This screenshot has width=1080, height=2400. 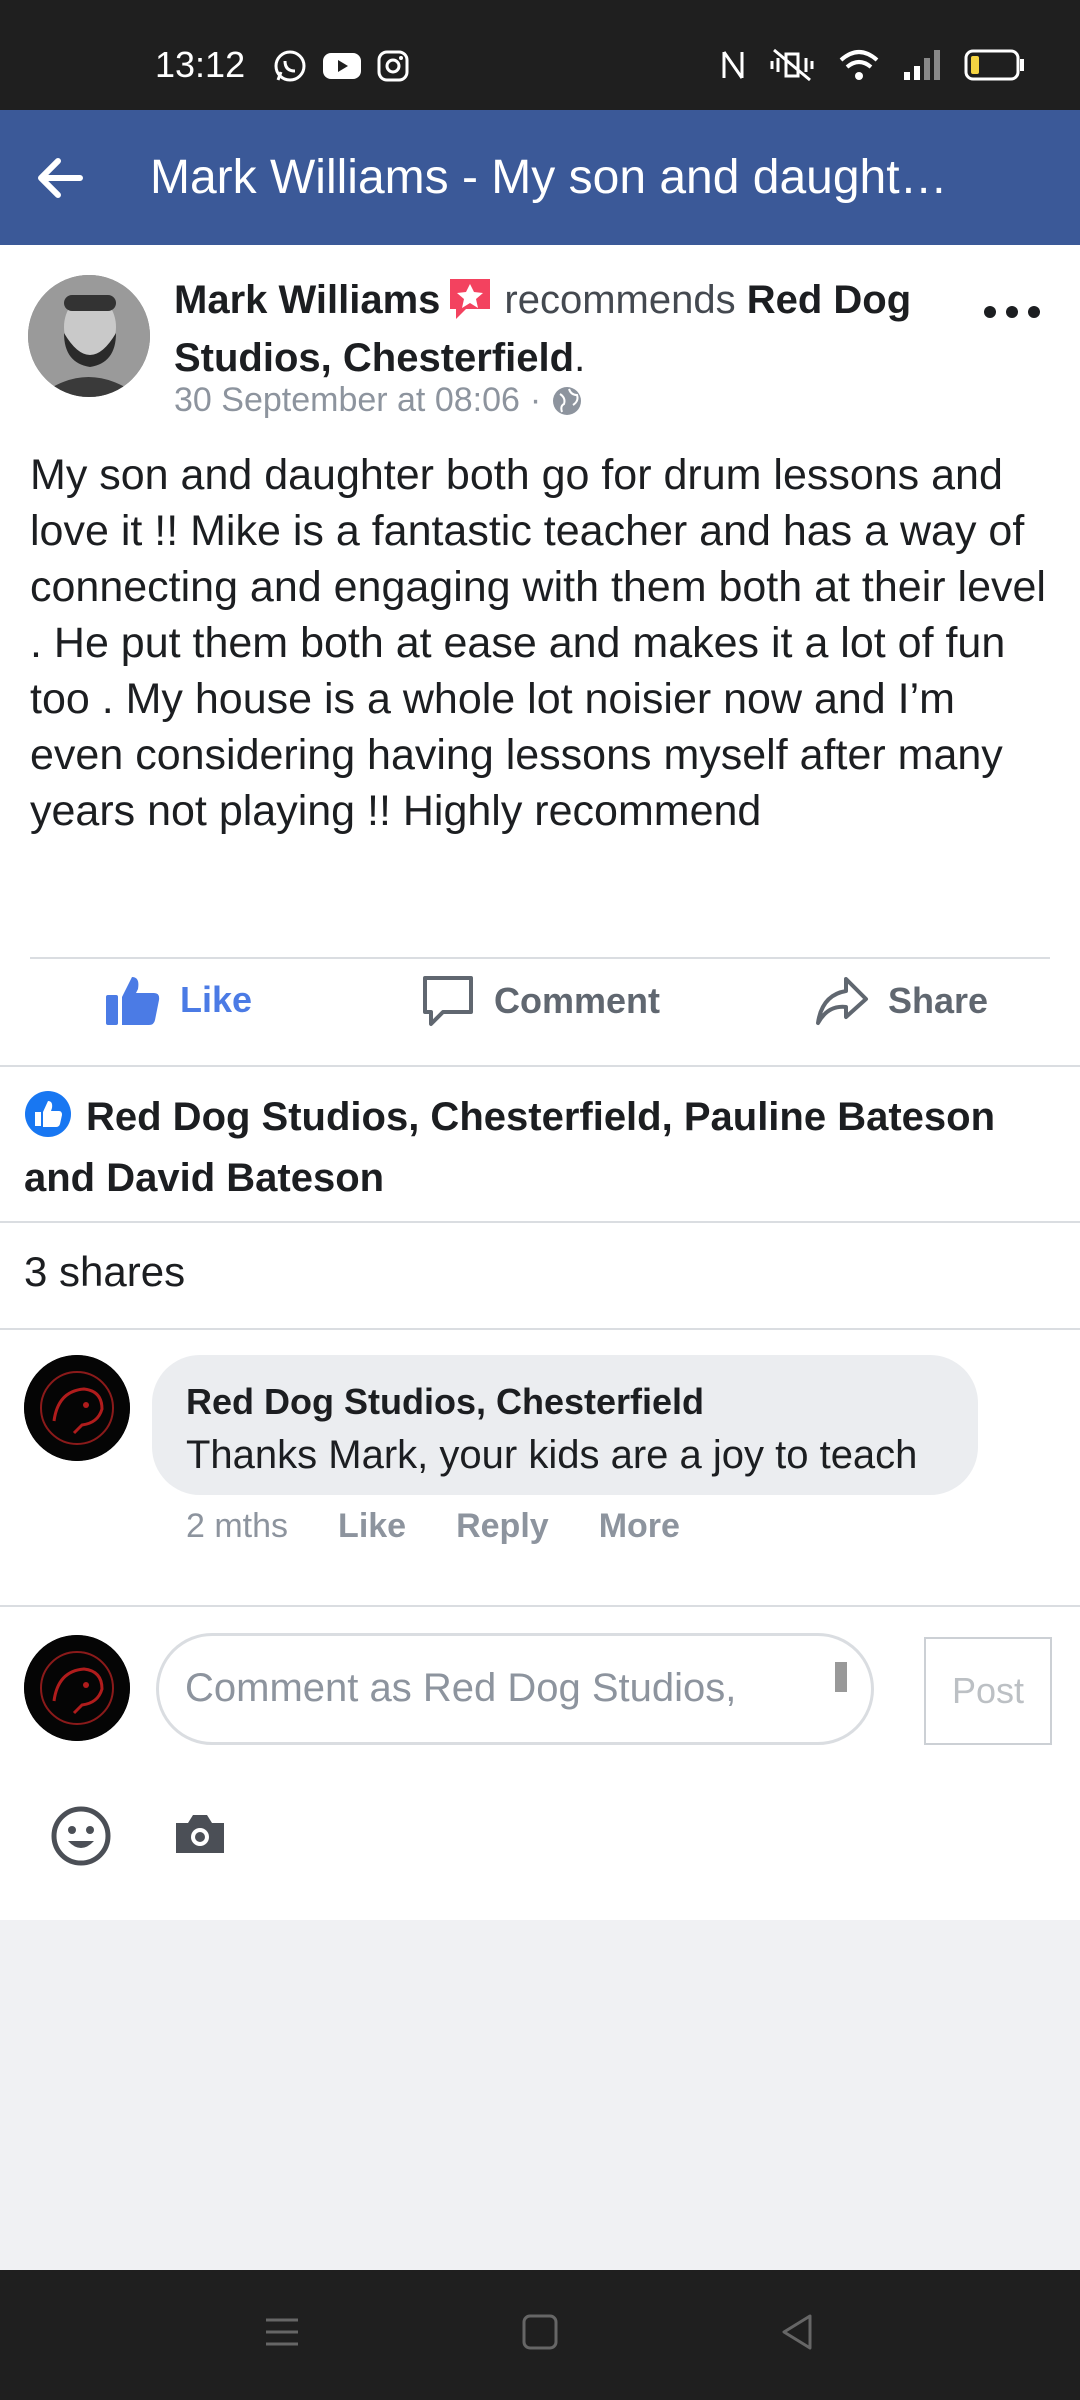 What do you see at coordinates (200, 64) in the screenshot?
I see `status-time: 13:12` at bounding box center [200, 64].